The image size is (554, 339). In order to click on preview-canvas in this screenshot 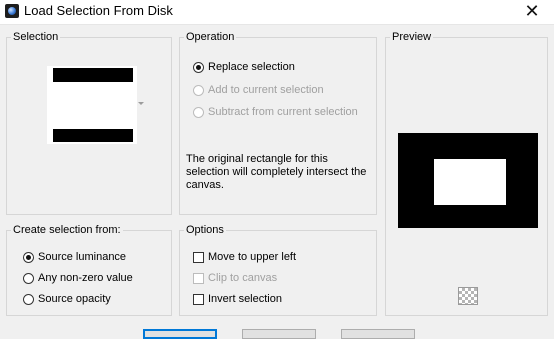, I will do `click(468, 180)`.